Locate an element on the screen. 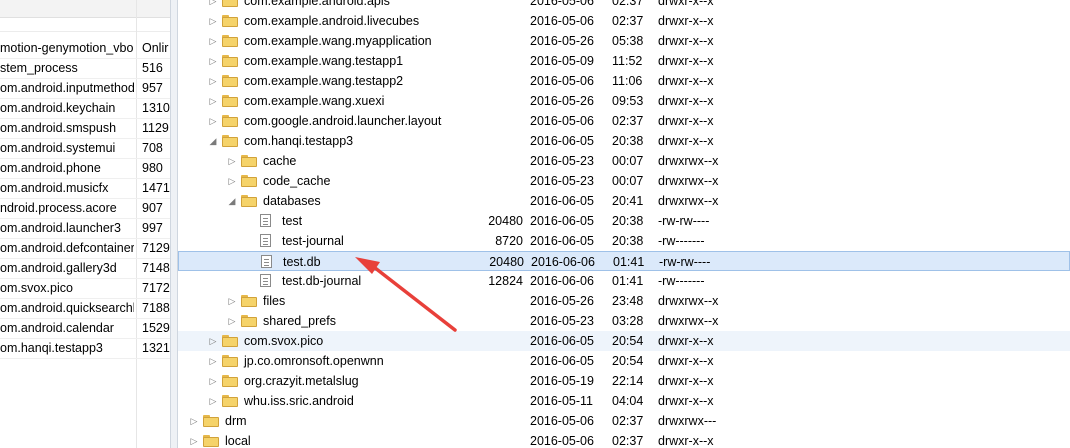  process-row: om.android.launcher3 997 is located at coordinates (85, 228).